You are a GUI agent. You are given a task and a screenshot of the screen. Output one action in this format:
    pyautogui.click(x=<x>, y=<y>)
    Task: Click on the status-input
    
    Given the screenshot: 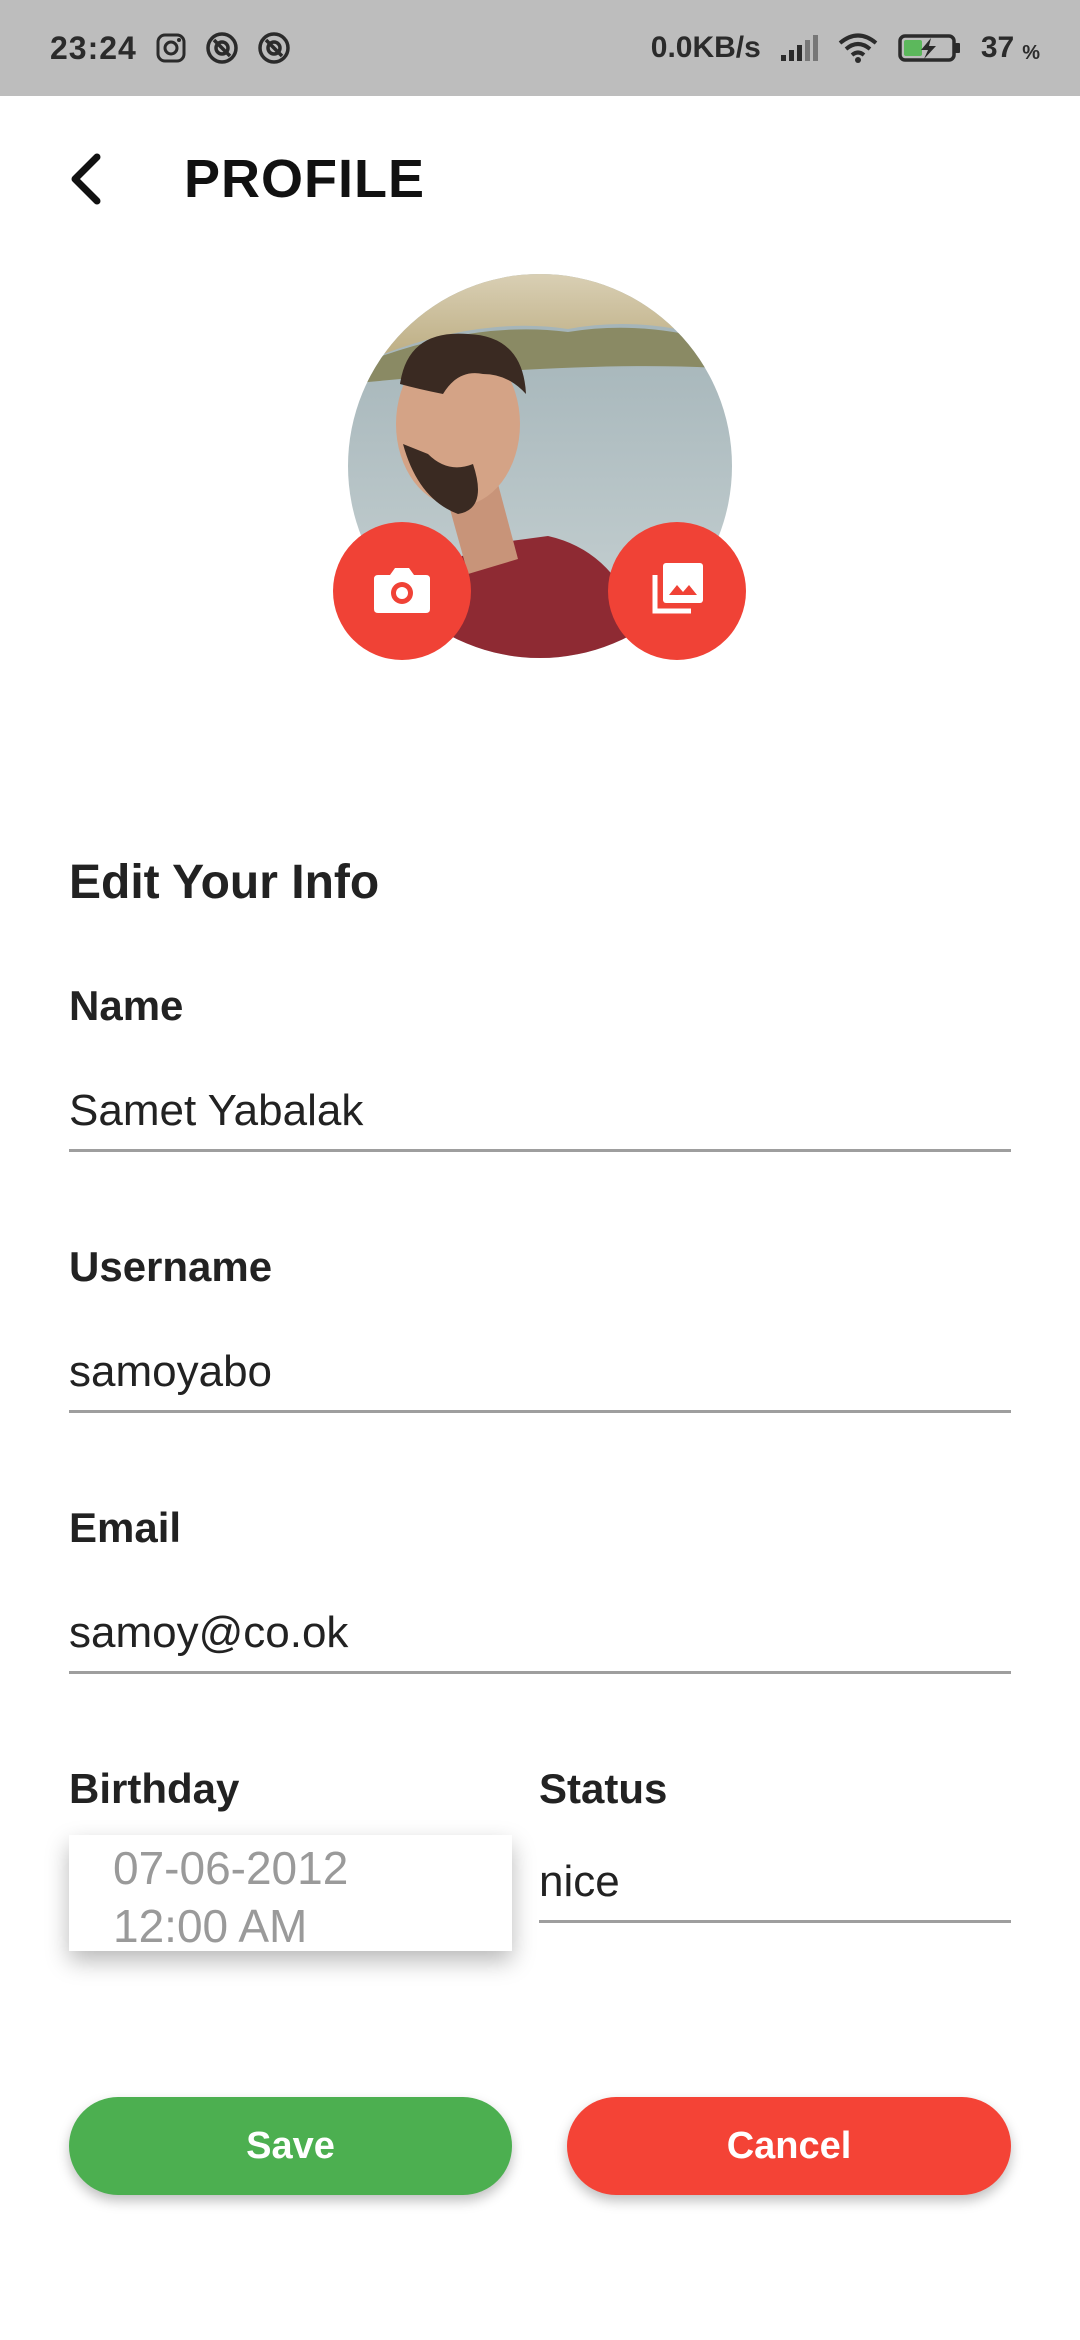 What is the action you would take?
    pyautogui.click(x=775, y=1883)
    